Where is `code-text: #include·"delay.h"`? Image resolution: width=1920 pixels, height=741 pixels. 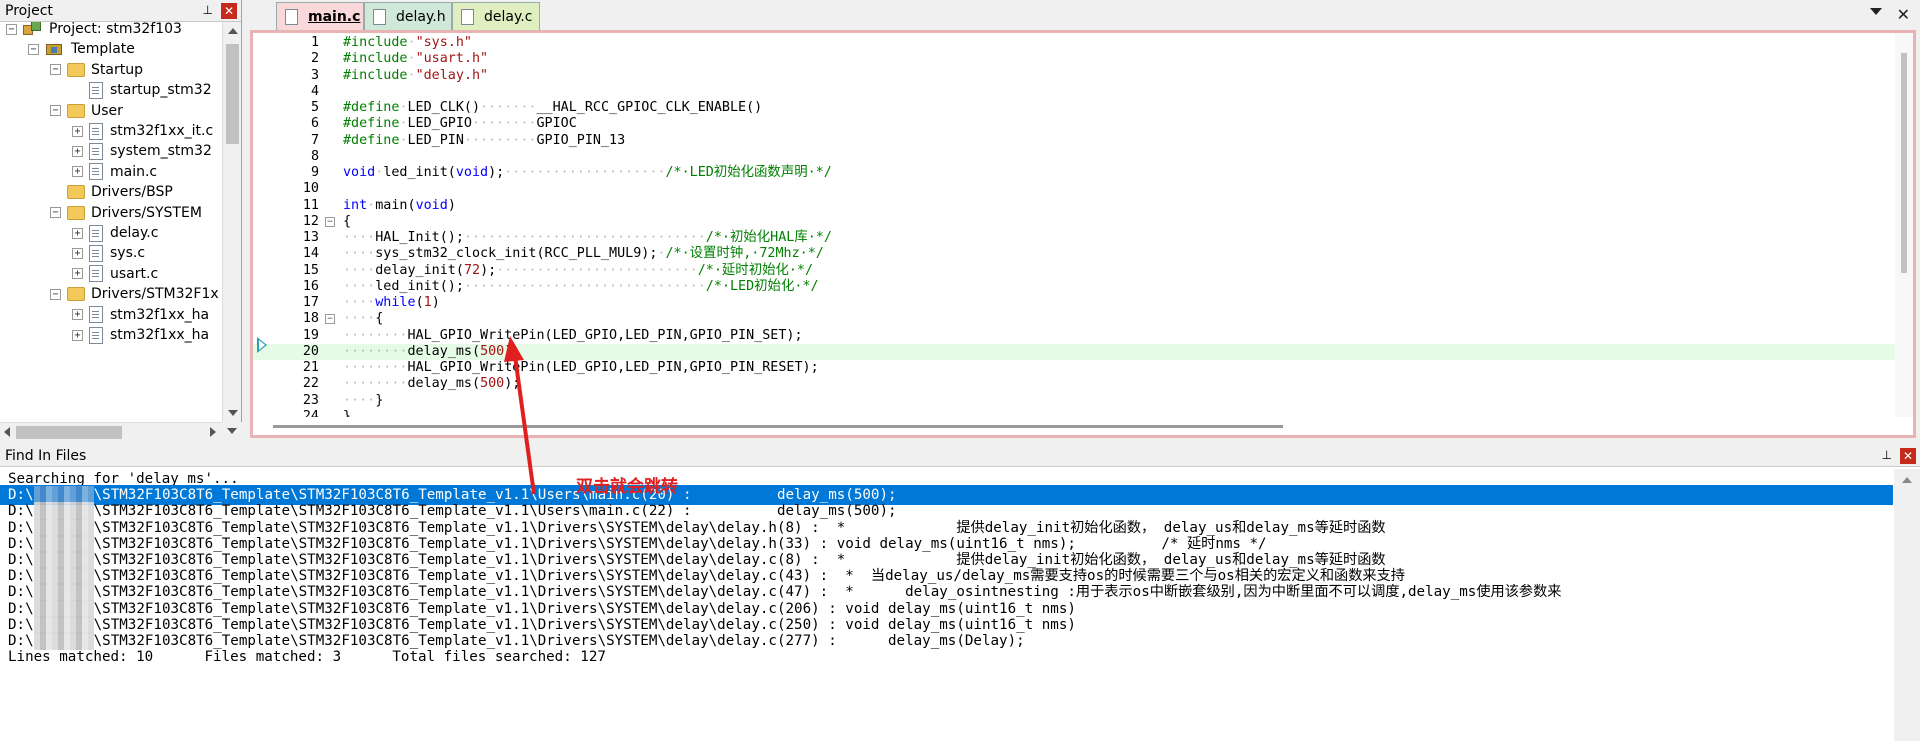 code-text: #include·"delay.h" is located at coordinates (416, 75).